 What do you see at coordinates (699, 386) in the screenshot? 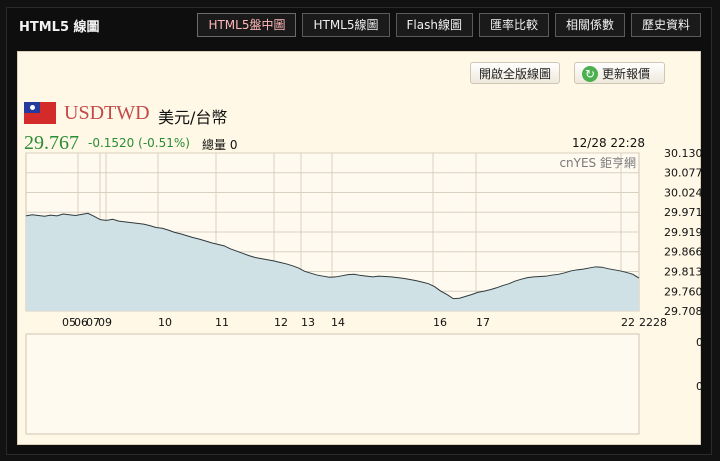
I see `volume-axis-zero-bottom: 0` at bounding box center [699, 386].